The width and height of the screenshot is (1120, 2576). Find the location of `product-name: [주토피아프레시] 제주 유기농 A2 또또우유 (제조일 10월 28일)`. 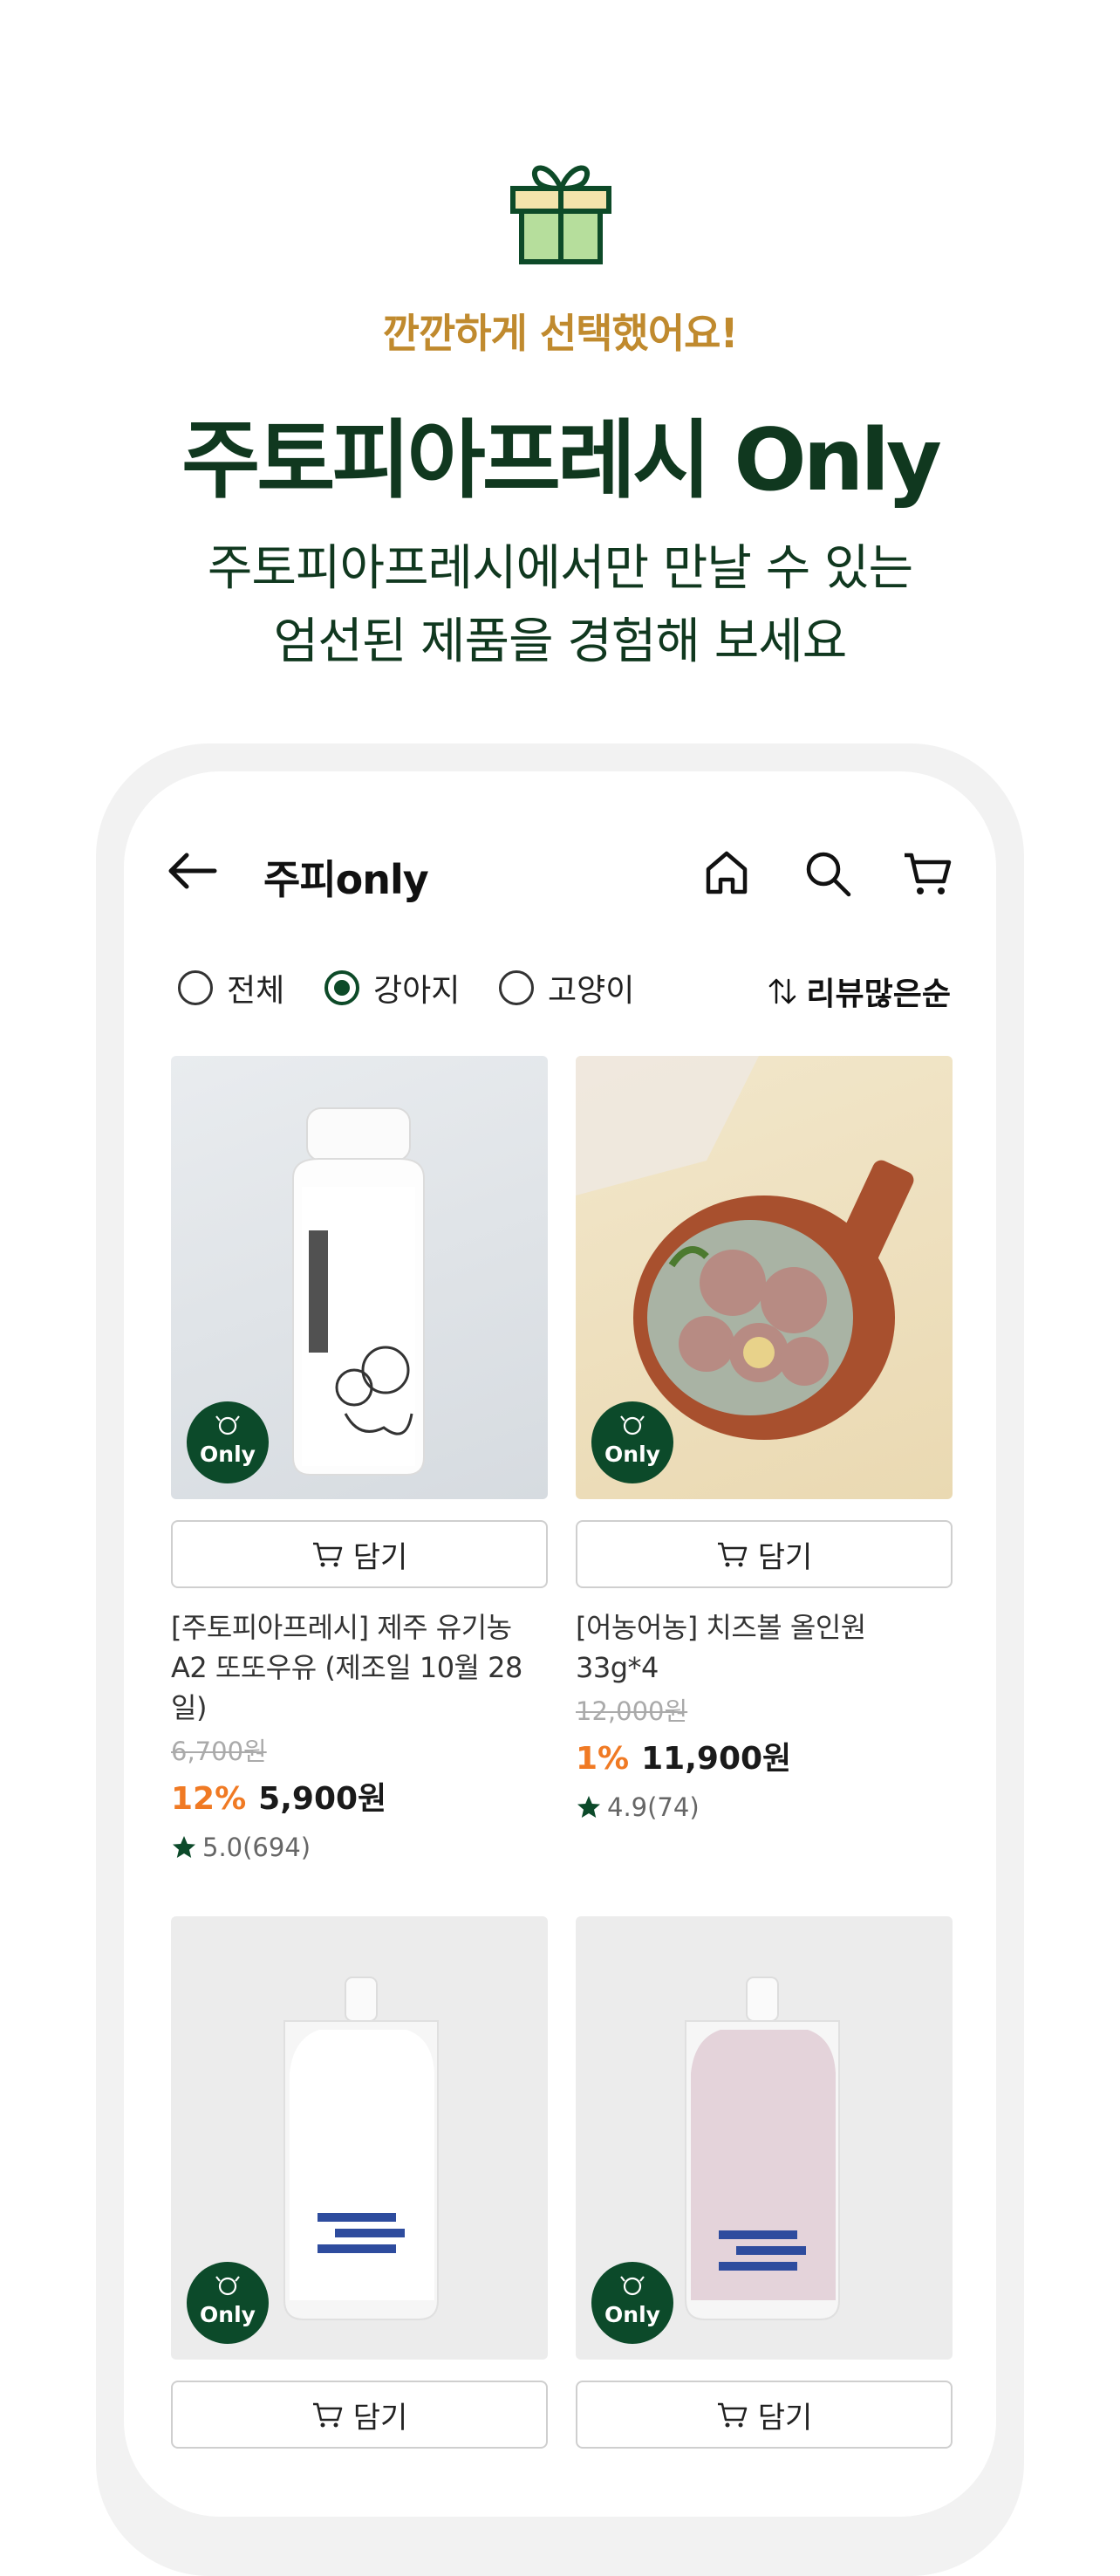

product-name: [주토피아프레시] 제주 유기농 A2 또또우유 (제조일 10월 28일) is located at coordinates (359, 1668).